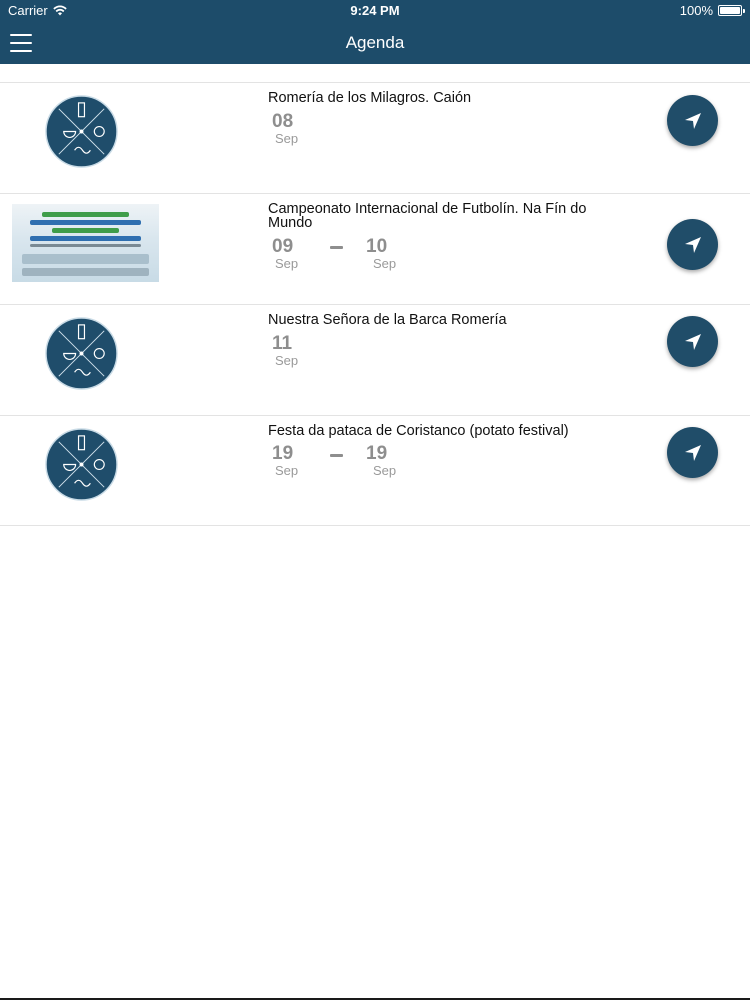 The width and height of the screenshot is (750, 1000). What do you see at coordinates (731, 10) in the screenshot?
I see `battery-icon` at bounding box center [731, 10].